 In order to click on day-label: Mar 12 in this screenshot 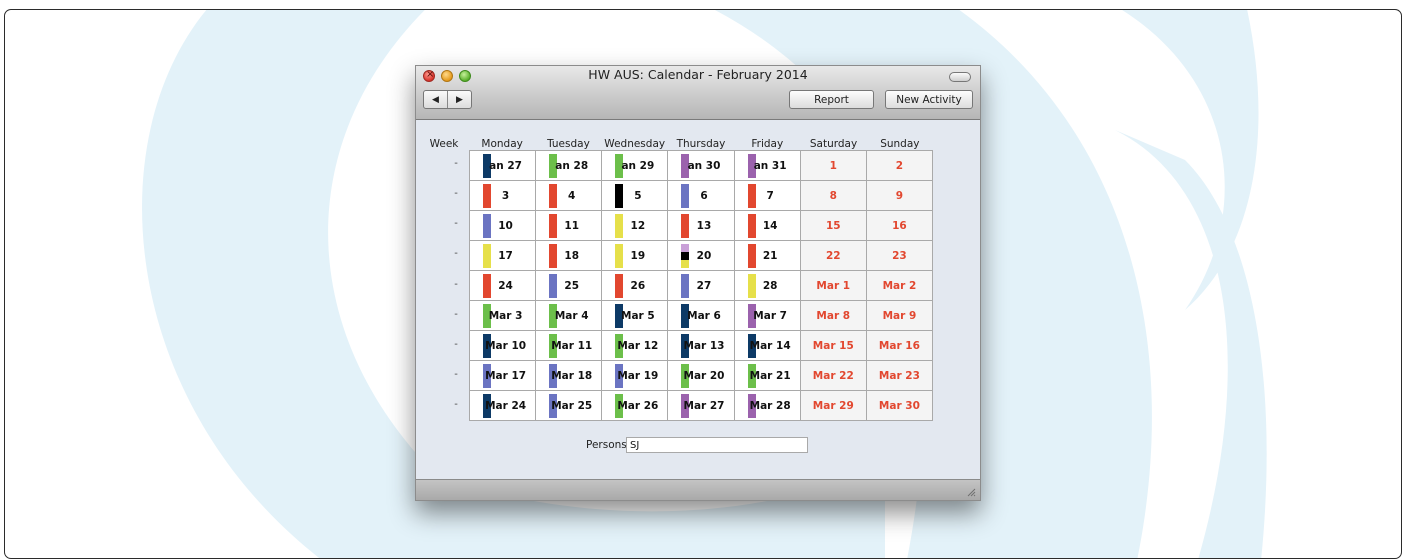, I will do `click(638, 345)`.